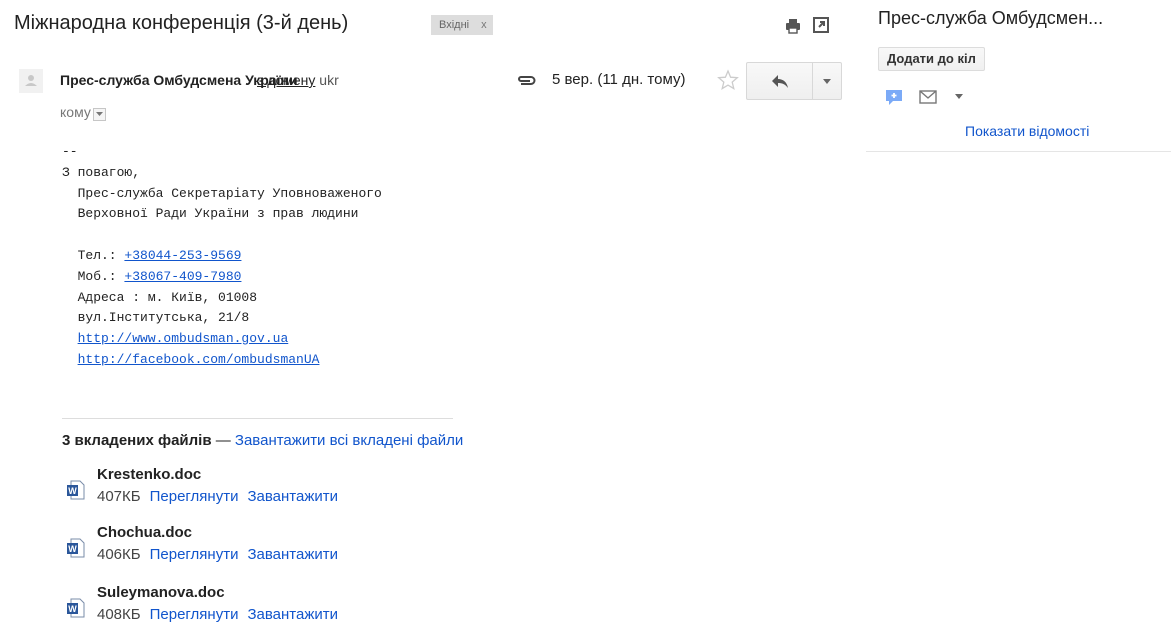 This screenshot has width=1171, height=634. I want to click on sender-avatar, so click(31, 81).